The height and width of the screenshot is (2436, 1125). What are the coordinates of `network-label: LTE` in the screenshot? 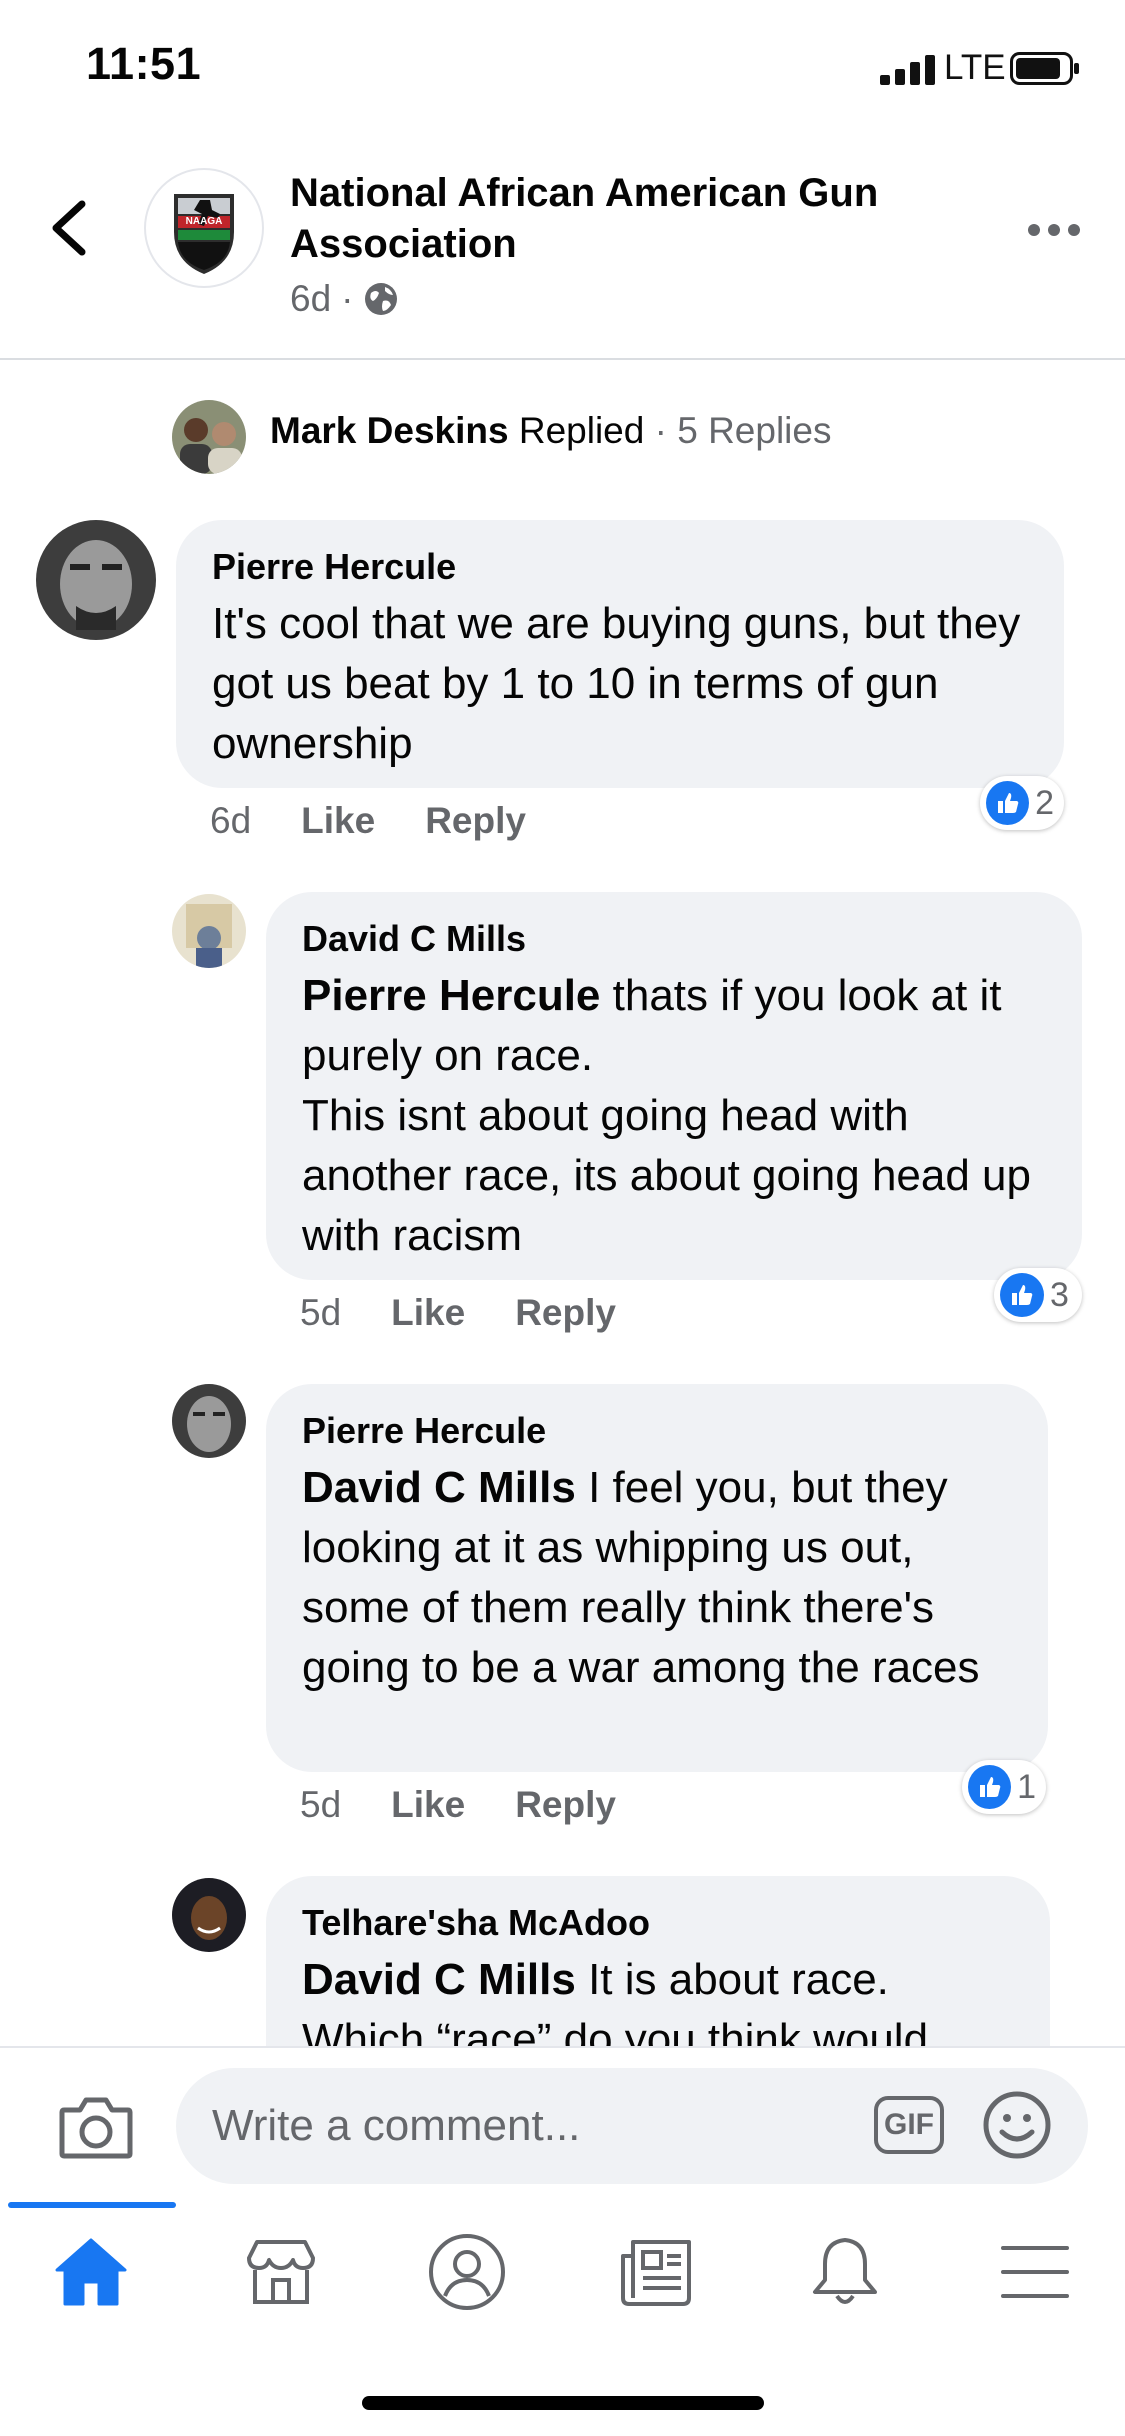 It's located at (975, 67).